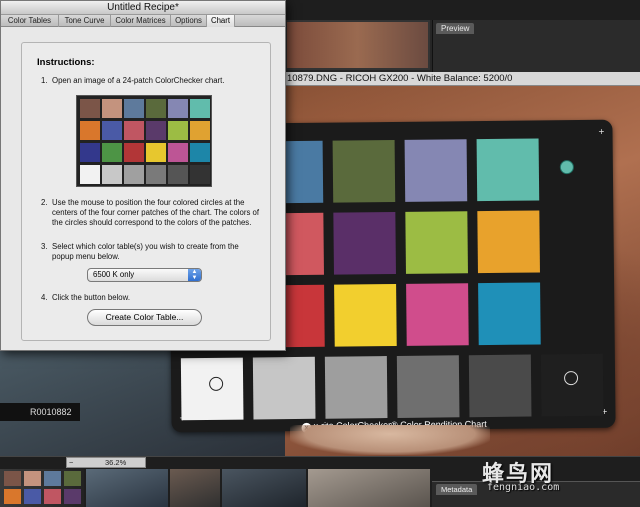 This screenshot has width=640, height=507. Describe the element at coordinates (144, 141) in the screenshot. I see `colorchecker-diagram` at that location.